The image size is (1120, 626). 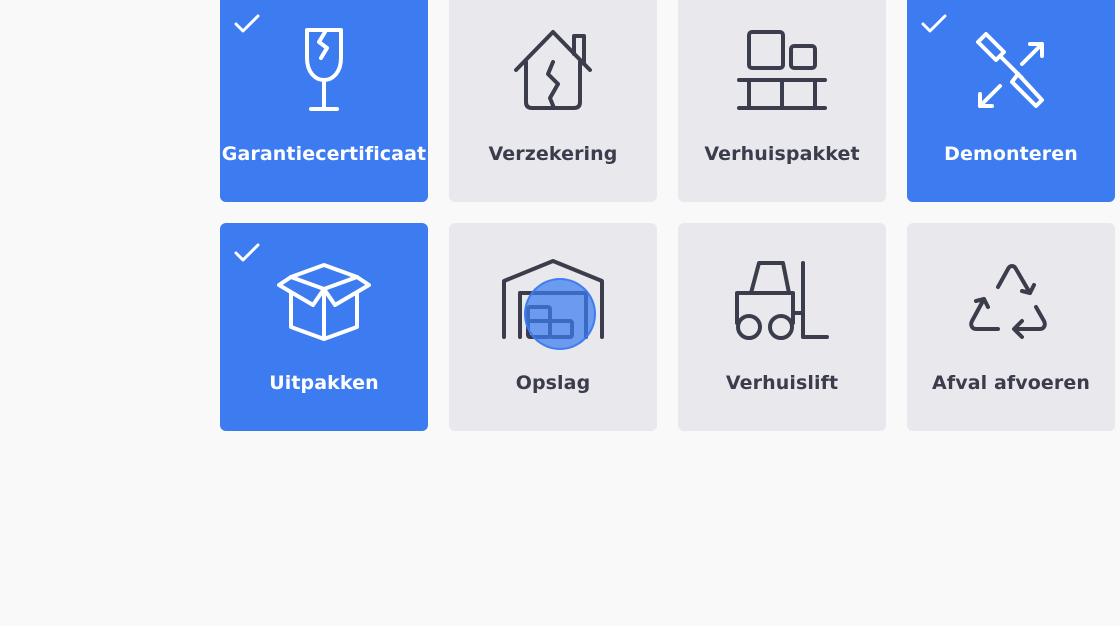 I want to click on recycle-icon, so click(x=1011, y=302).